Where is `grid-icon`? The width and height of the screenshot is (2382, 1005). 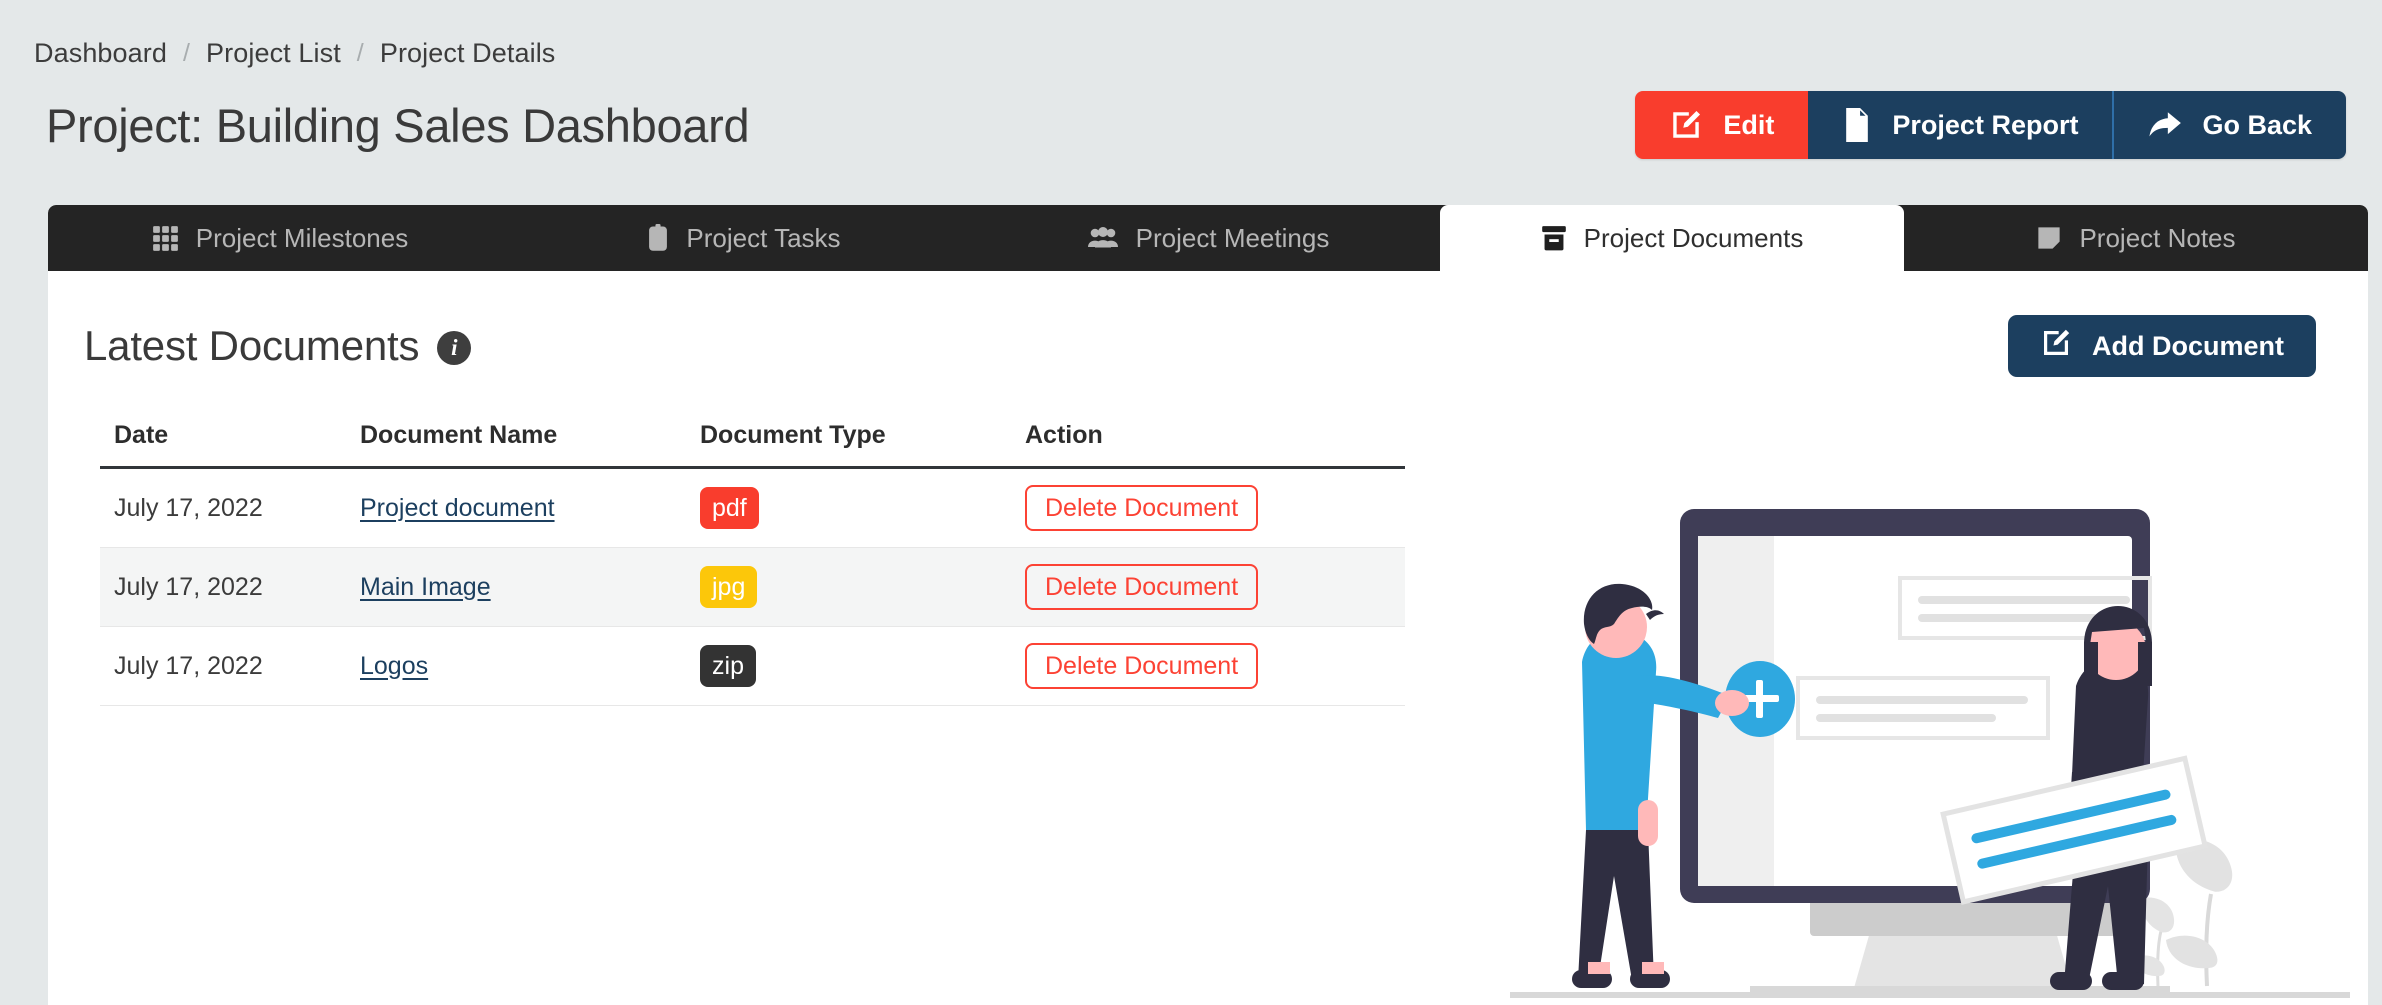
grid-icon is located at coordinates (165, 238).